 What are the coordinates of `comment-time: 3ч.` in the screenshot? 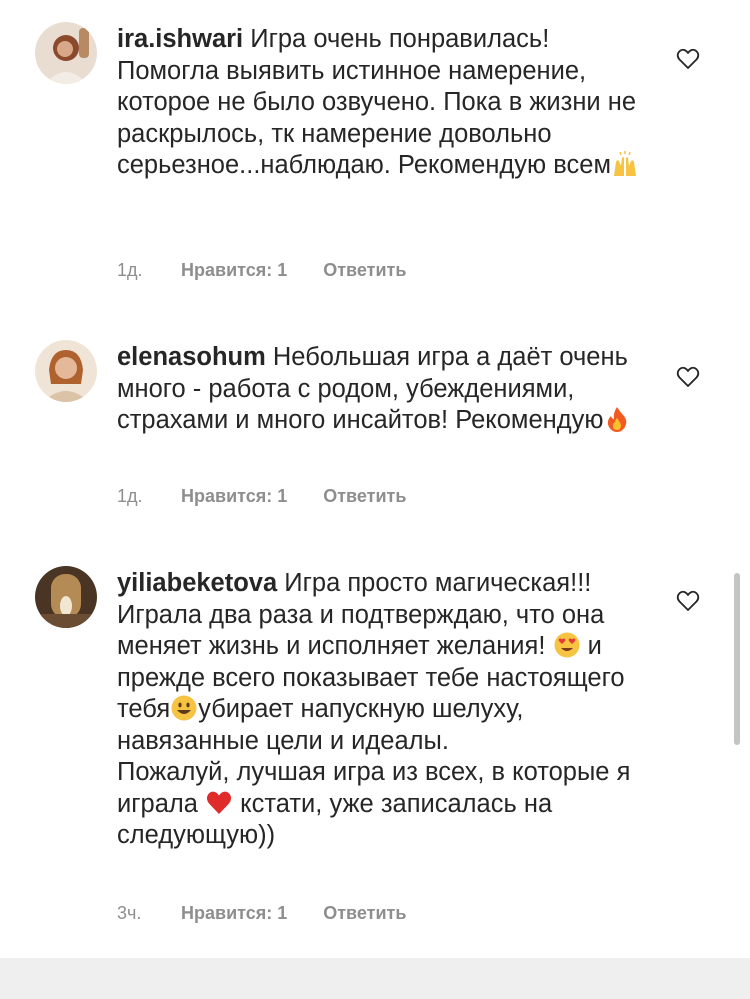 It's located at (129, 913).